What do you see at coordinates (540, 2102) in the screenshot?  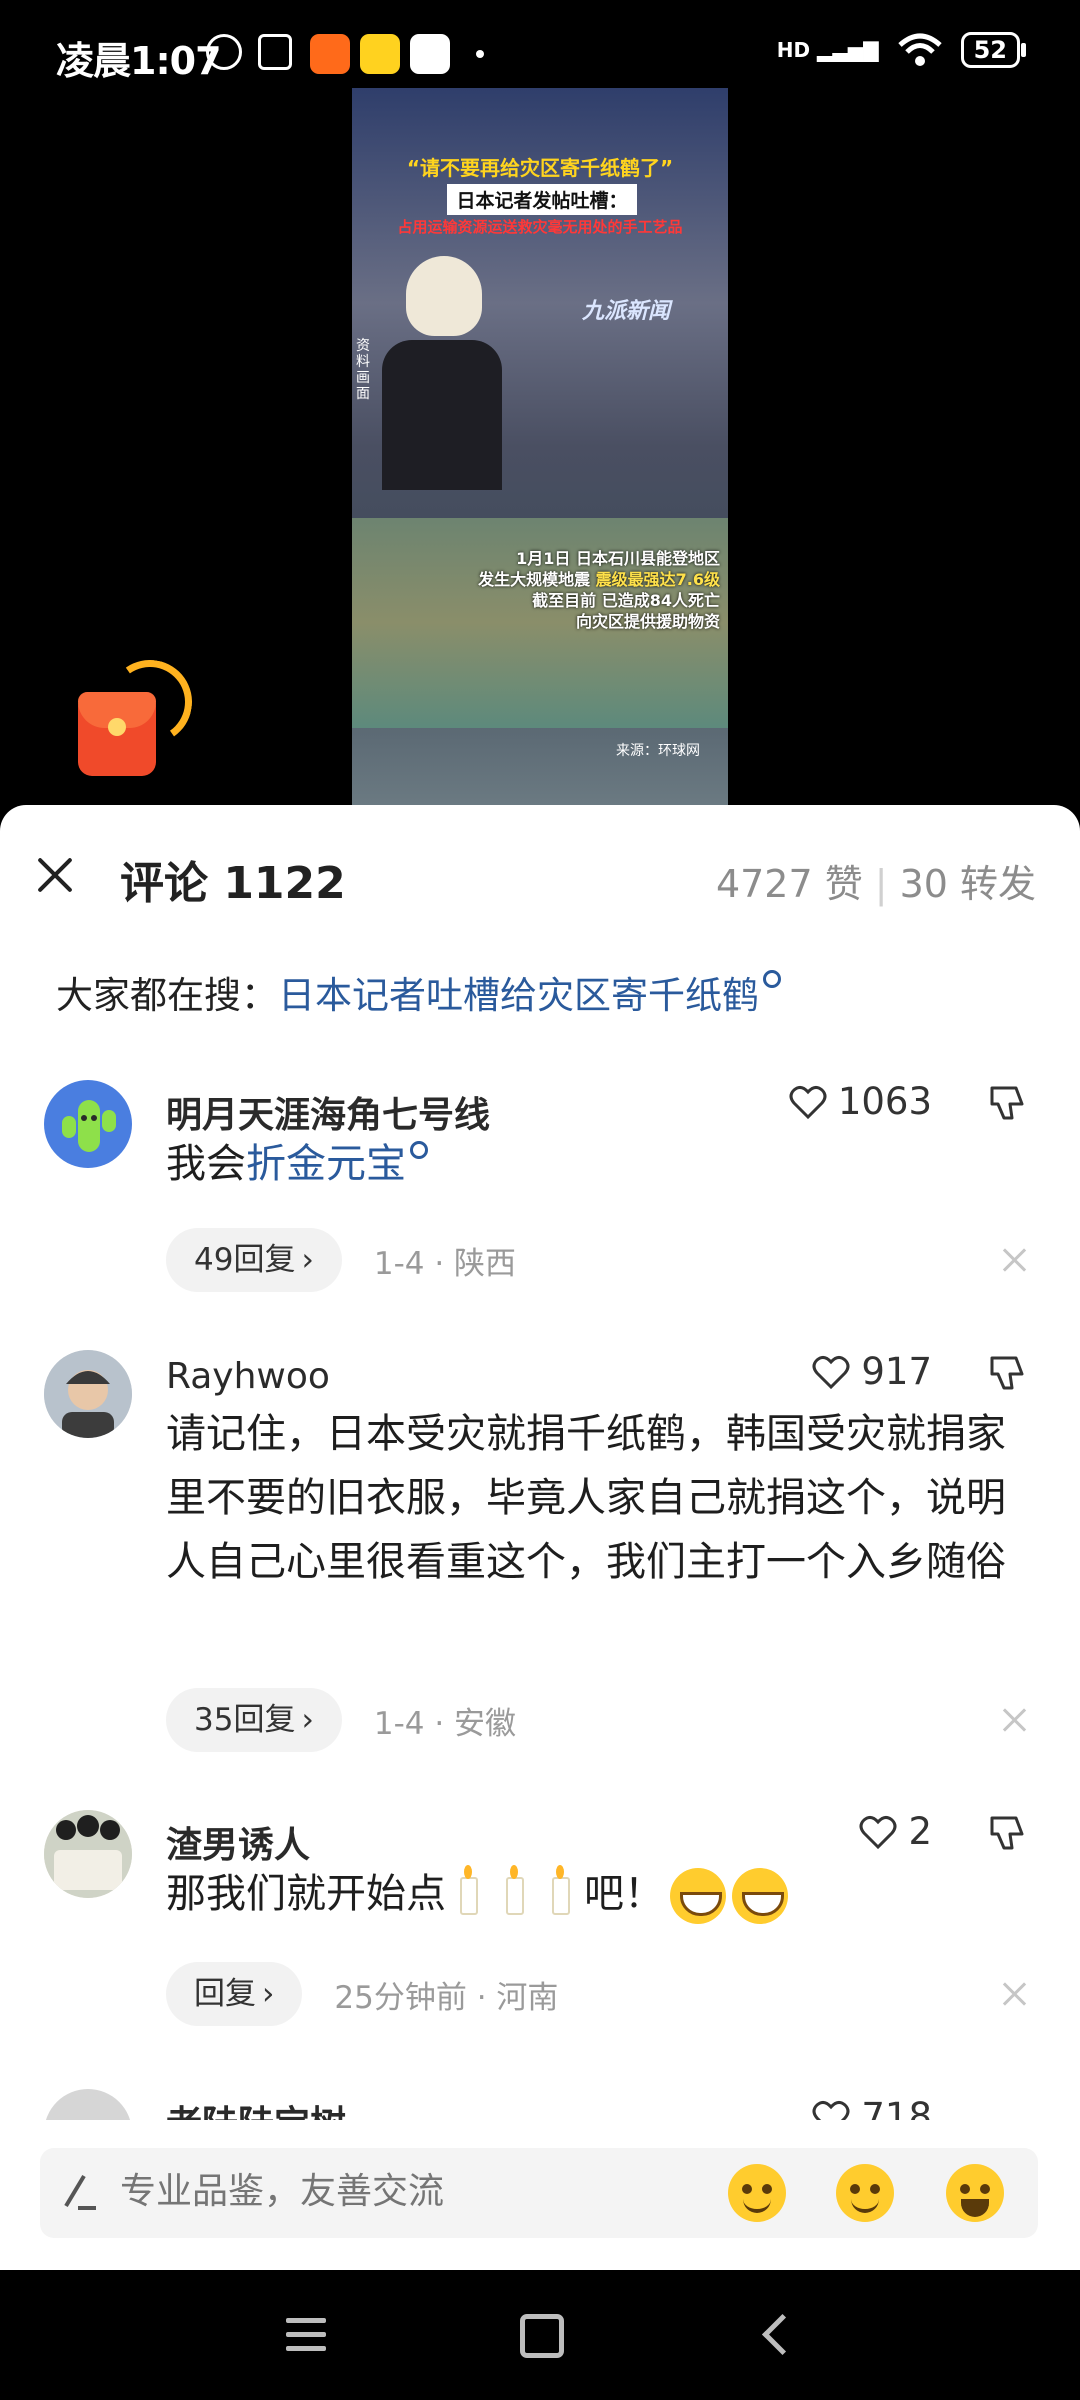 I see `comment-item: 老陆陆宝树 718` at bounding box center [540, 2102].